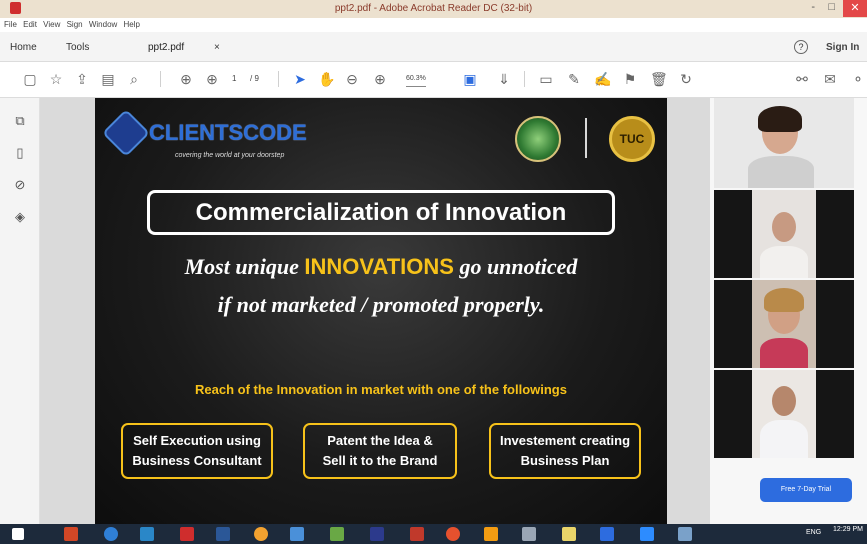  What do you see at coordinates (659, 79) in the screenshot?
I see `delete-icon: 🗑` at bounding box center [659, 79].